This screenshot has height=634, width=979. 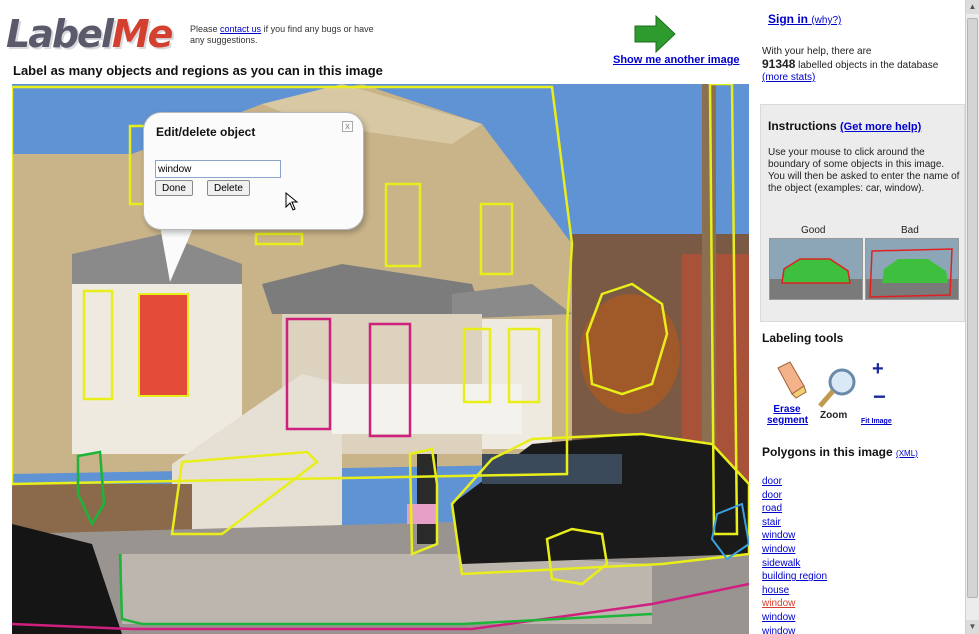 I want to click on scroll-up-arrow-icon: ▲, so click(x=972, y=7).